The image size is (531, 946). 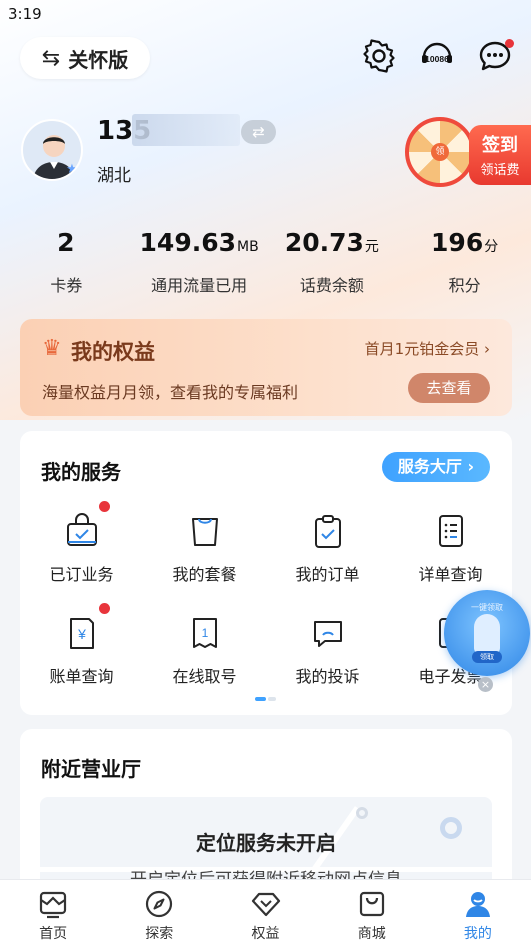 What do you see at coordinates (372, 904) in the screenshot?
I see `shopping-bag-icon` at bounding box center [372, 904].